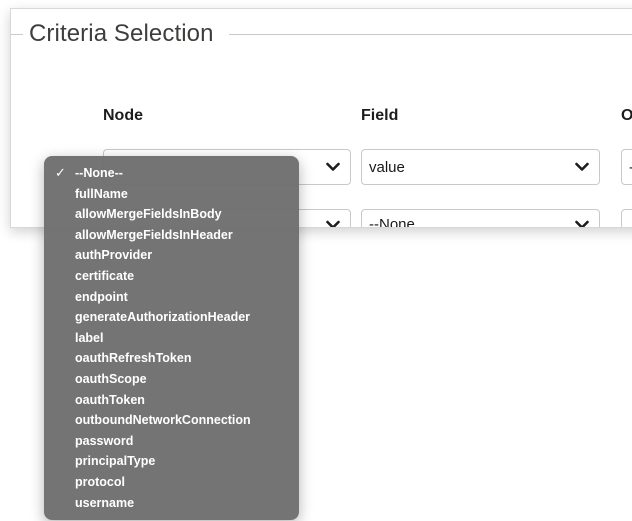 This screenshot has height=521, width=632. I want to click on dropdown-option: oauthScope, so click(171, 379).